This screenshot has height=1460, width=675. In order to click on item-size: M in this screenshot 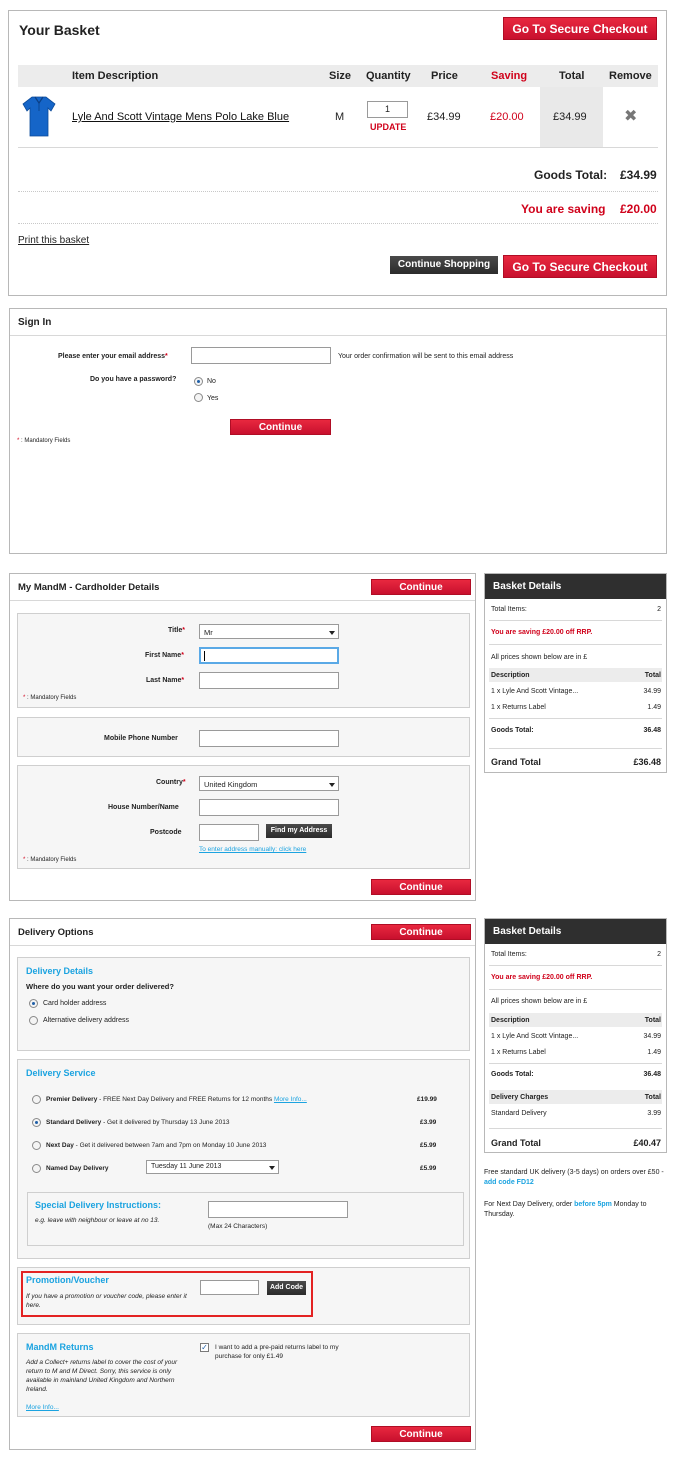, I will do `click(340, 117)`.